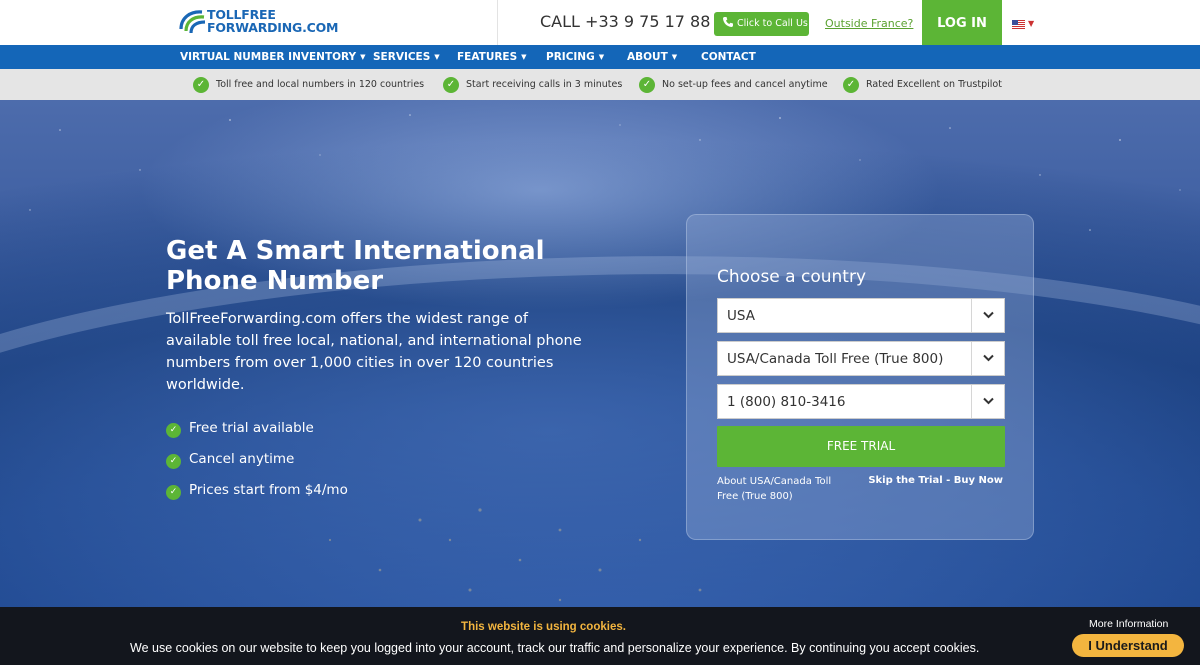 Image resolution: width=1200 pixels, height=665 pixels. Describe the element at coordinates (638, 21) in the screenshot. I see `call-phone-number: CALL +33 9 75 17 88 40` at that location.